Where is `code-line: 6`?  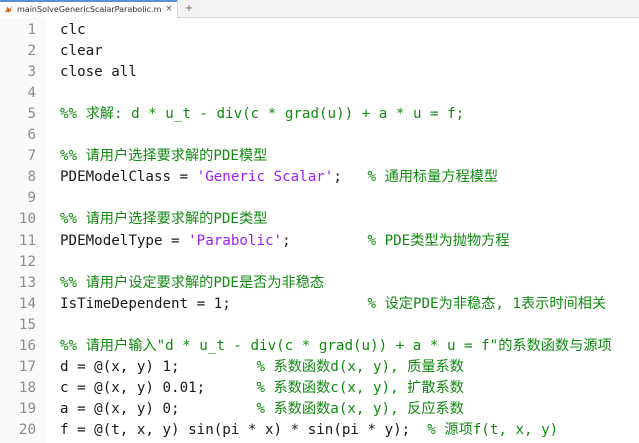 code-line: 6 is located at coordinates (319, 135).